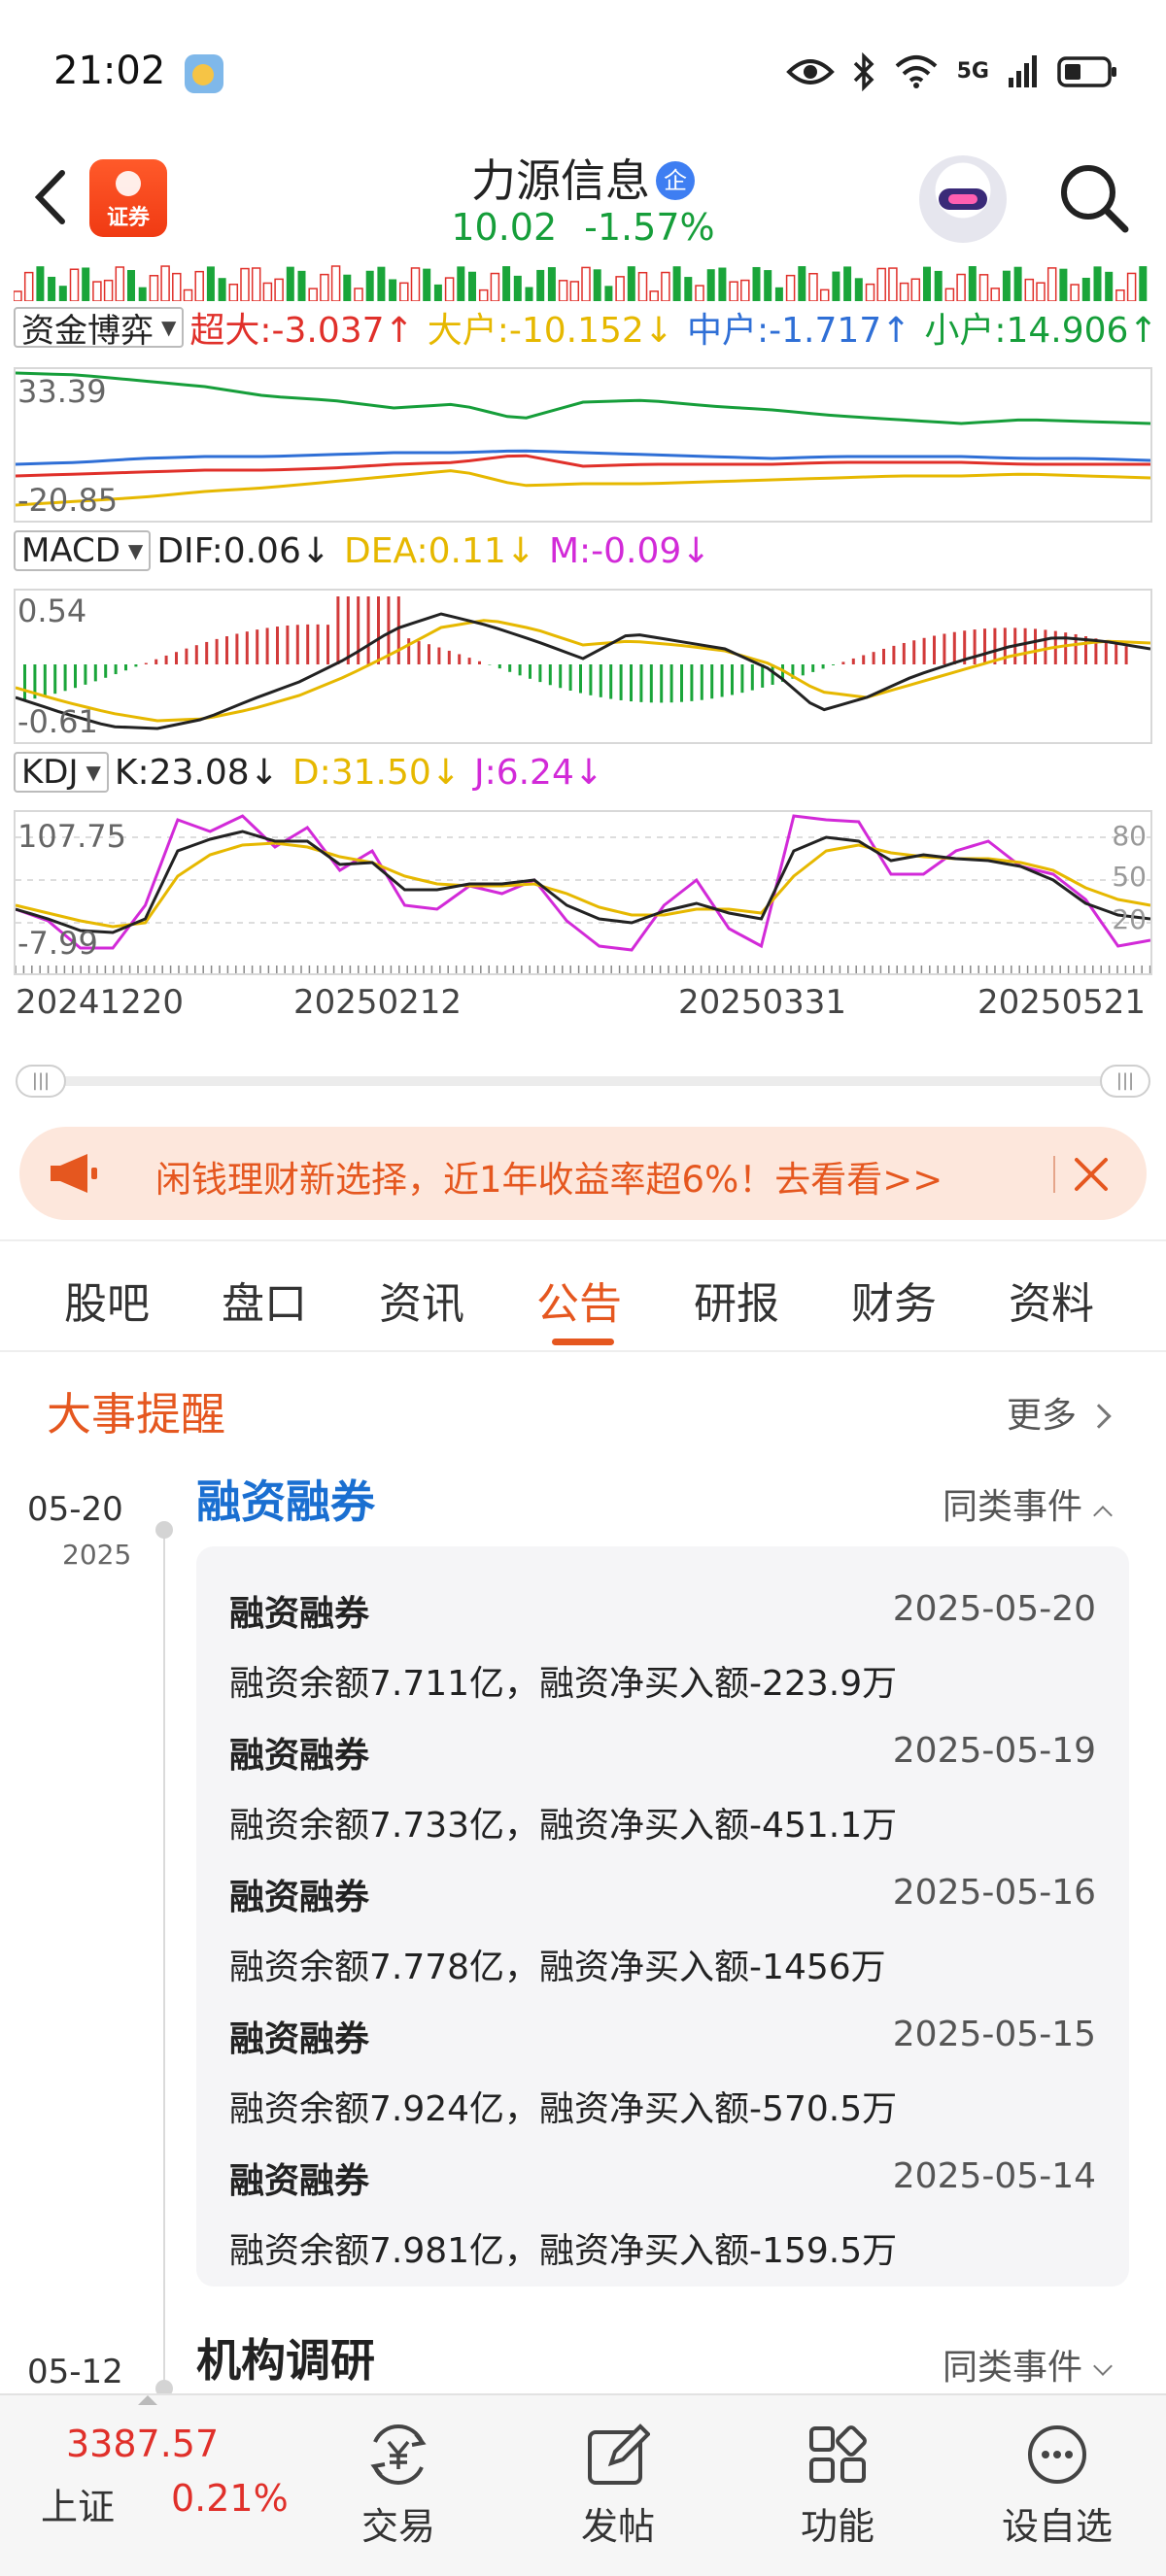 This screenshot has width=1166, height=2576. What do you see at coordinates (837, 2489) in the screenshot?
I see `nav-functions: 功能` at bounding box center [837, 2489].